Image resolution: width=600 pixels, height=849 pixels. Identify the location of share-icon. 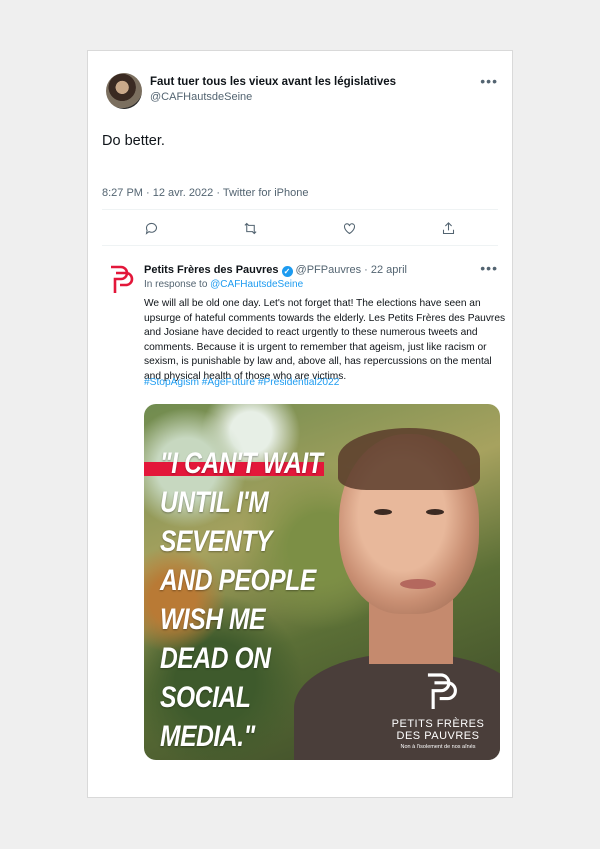
(448, 227).